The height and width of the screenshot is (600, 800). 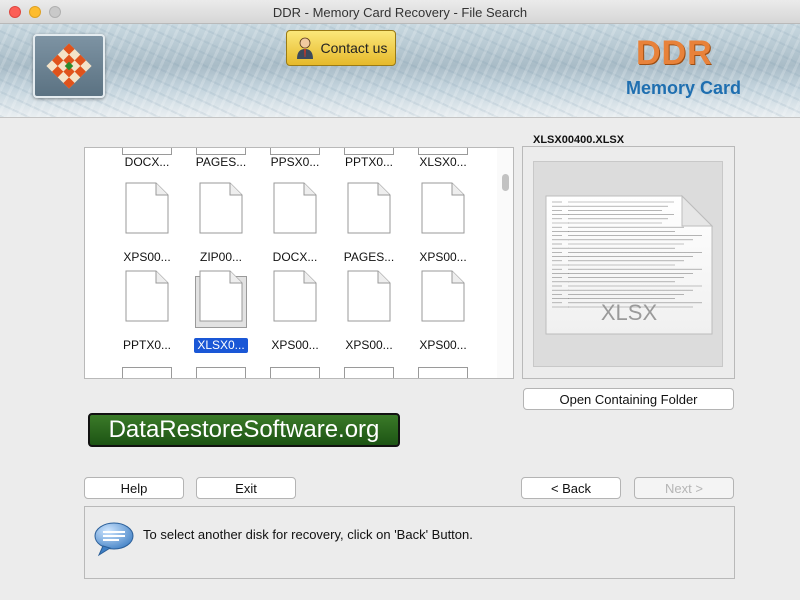 I want to click on person-icon, so click(x=304, y=48).